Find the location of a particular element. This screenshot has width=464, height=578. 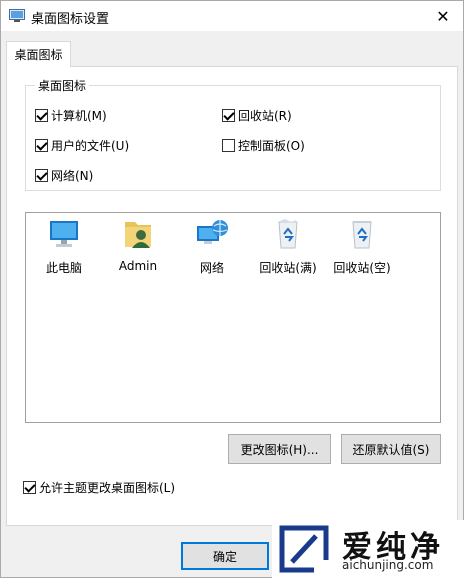

ok-button: 确定 is located at coordinates (225, 556).